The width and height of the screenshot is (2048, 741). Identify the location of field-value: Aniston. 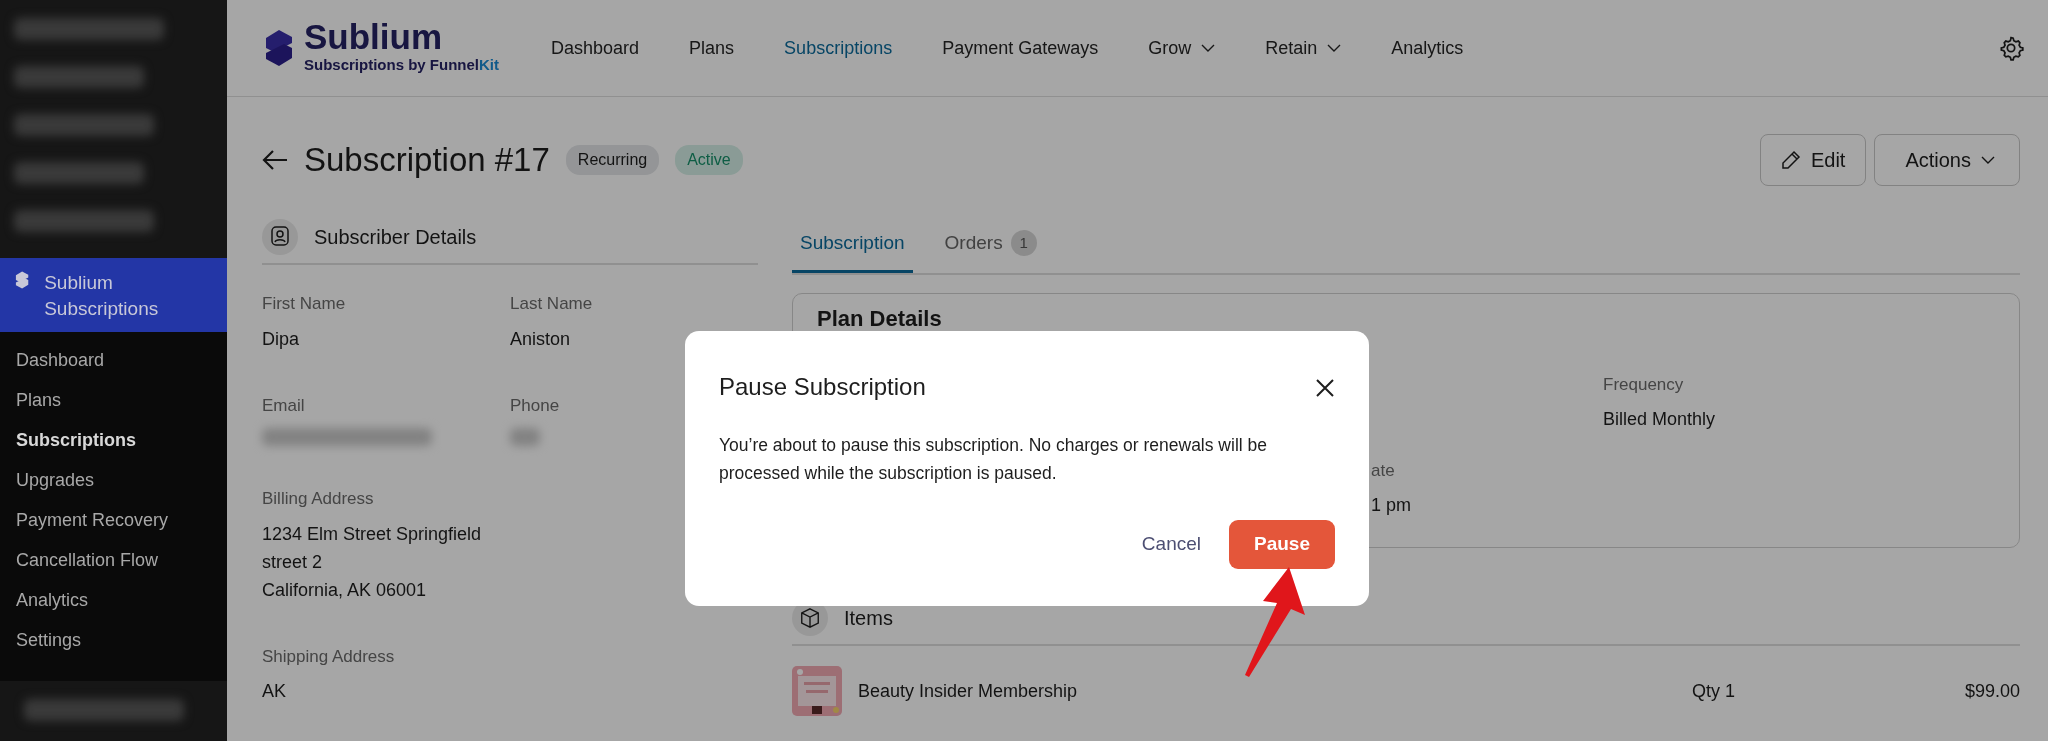
(540, 339).